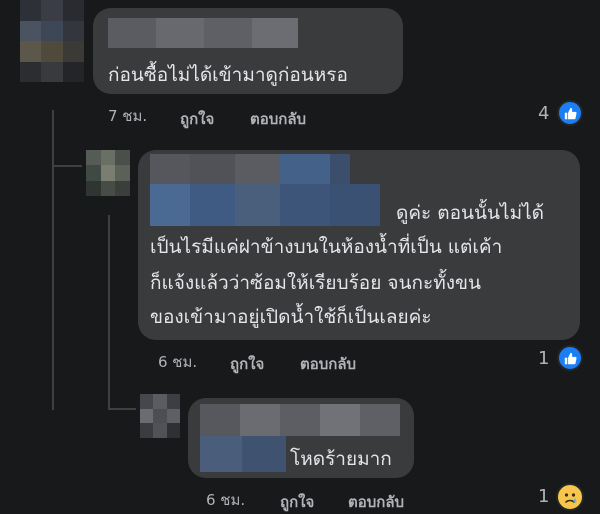 The image size is (600, 514). Describe the element at coordinates (470, 213) in the screenshot. I see `comment-text-line: ดูค่ะ ตอนนั้นไม่ได้` at that location.